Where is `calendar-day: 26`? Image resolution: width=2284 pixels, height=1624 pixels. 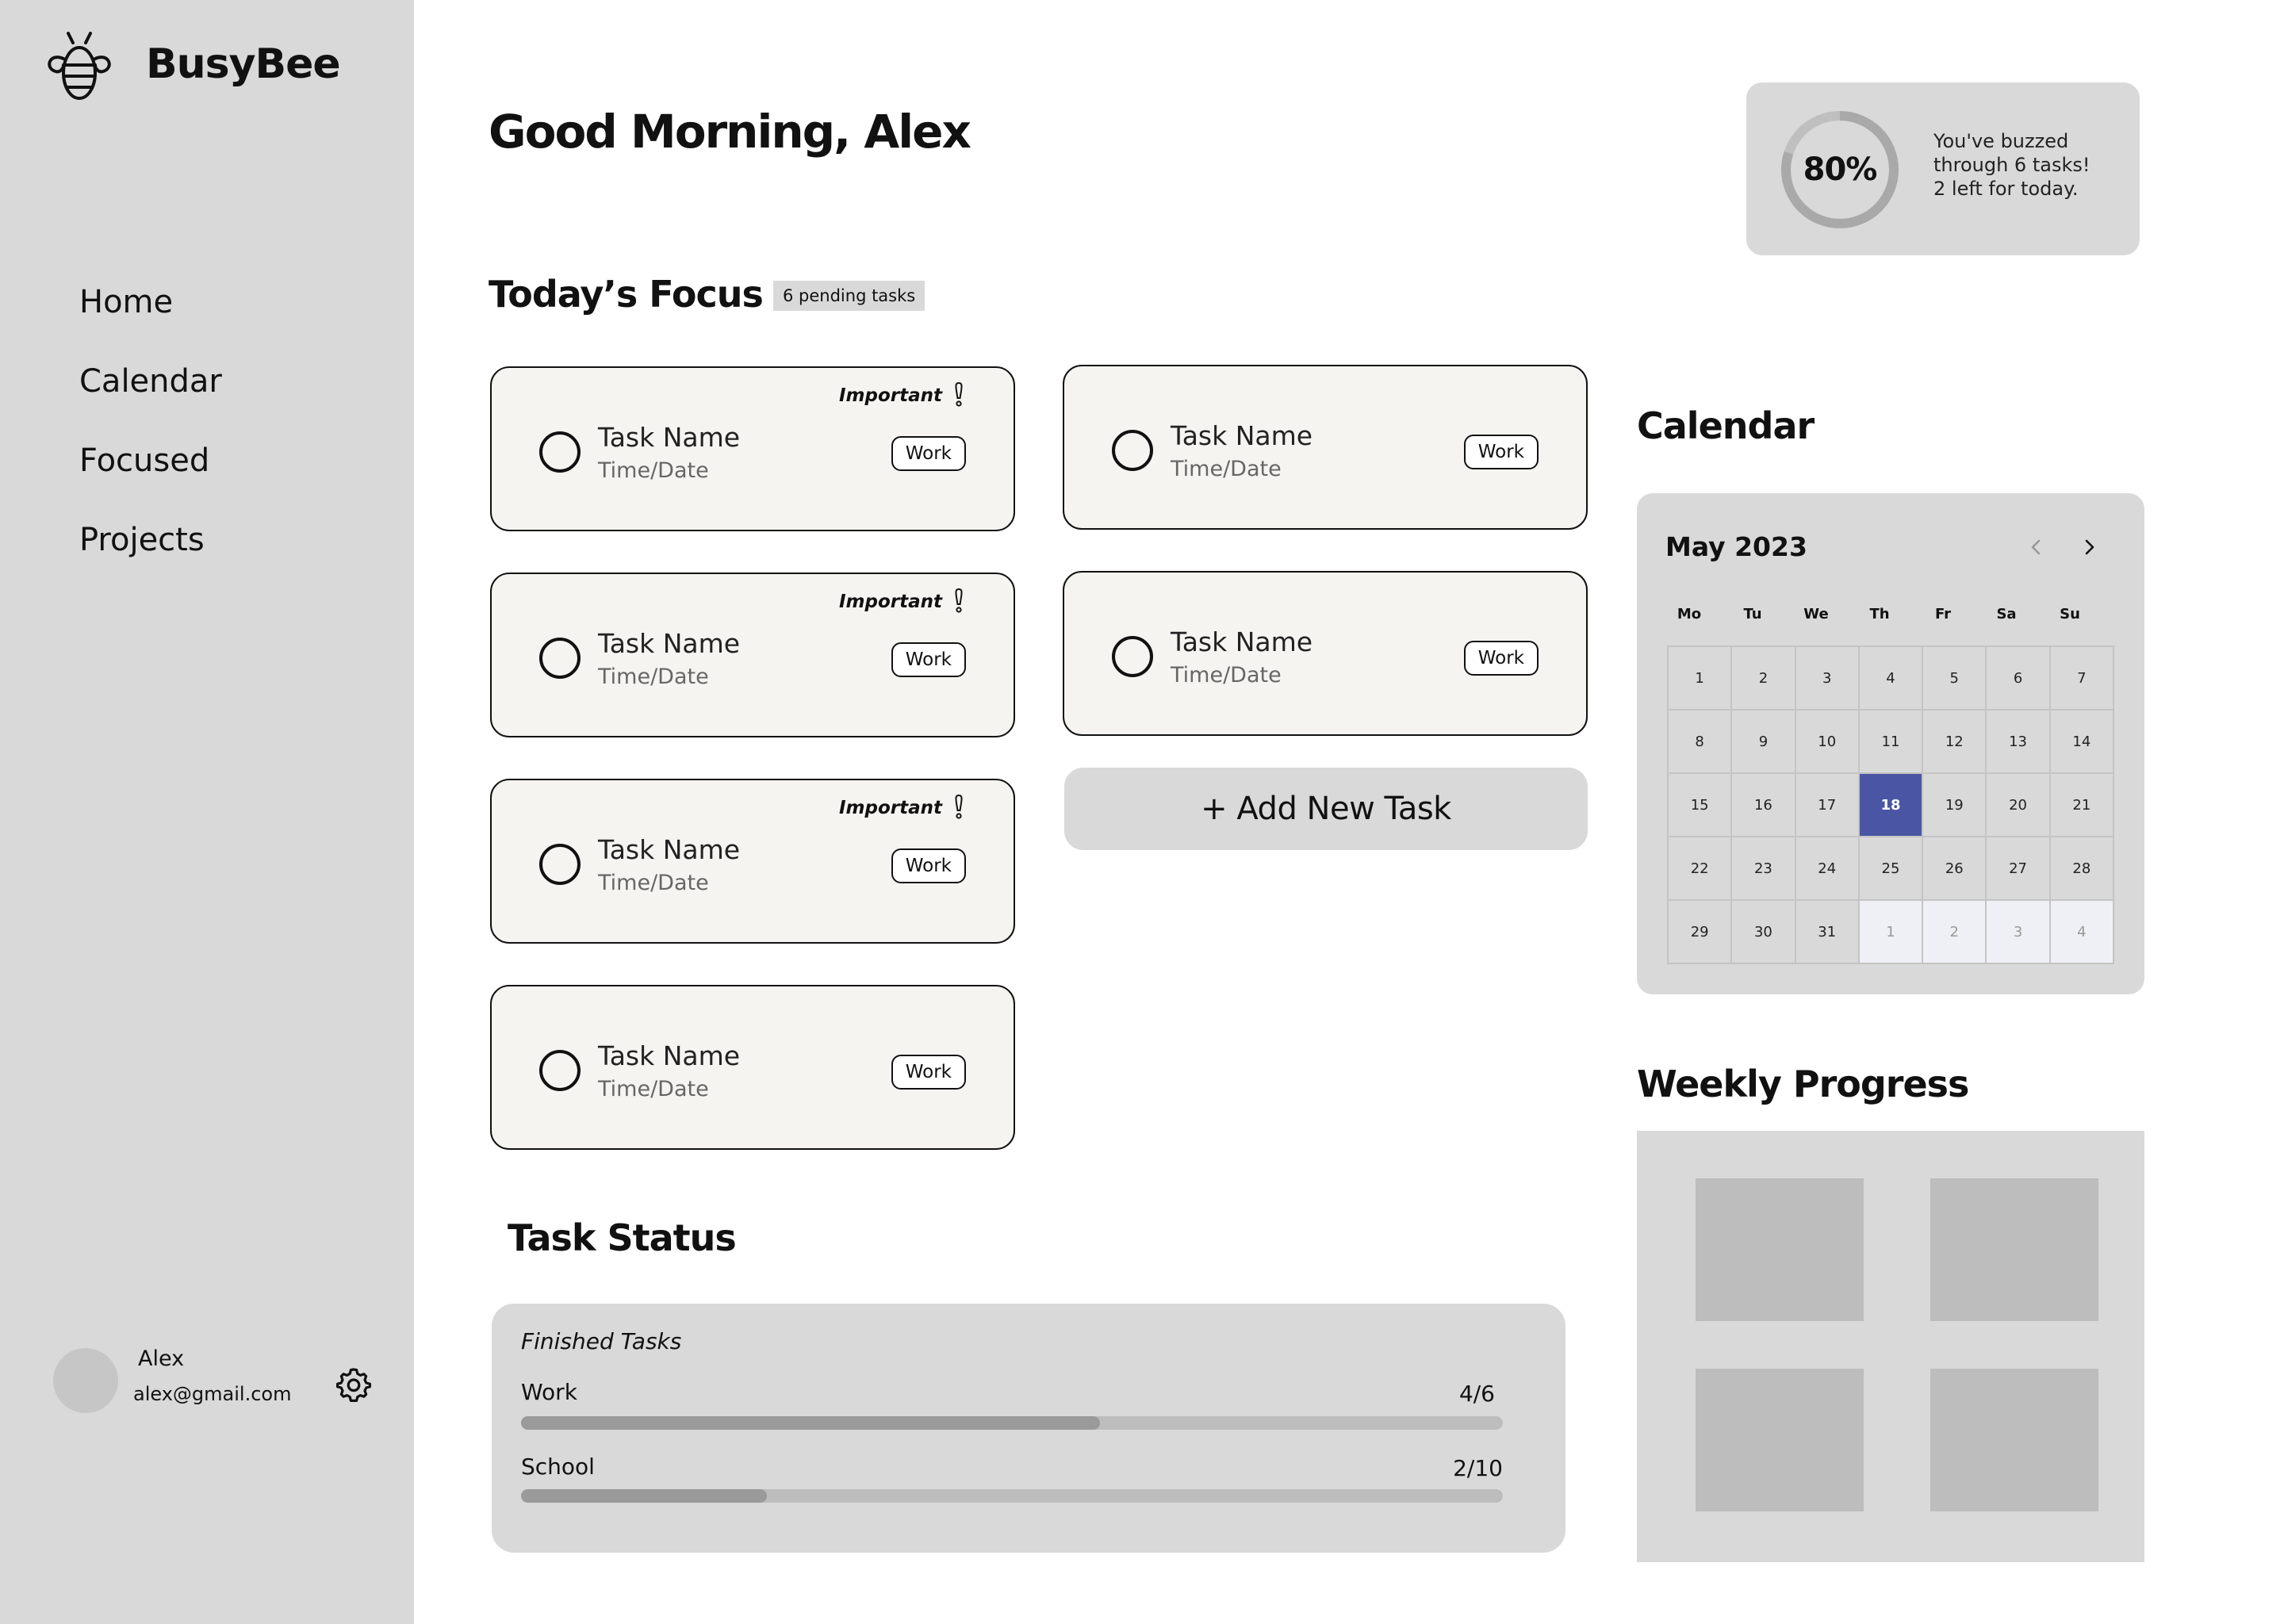
calendar-day: 26 is located at coordinates (1954, 868).